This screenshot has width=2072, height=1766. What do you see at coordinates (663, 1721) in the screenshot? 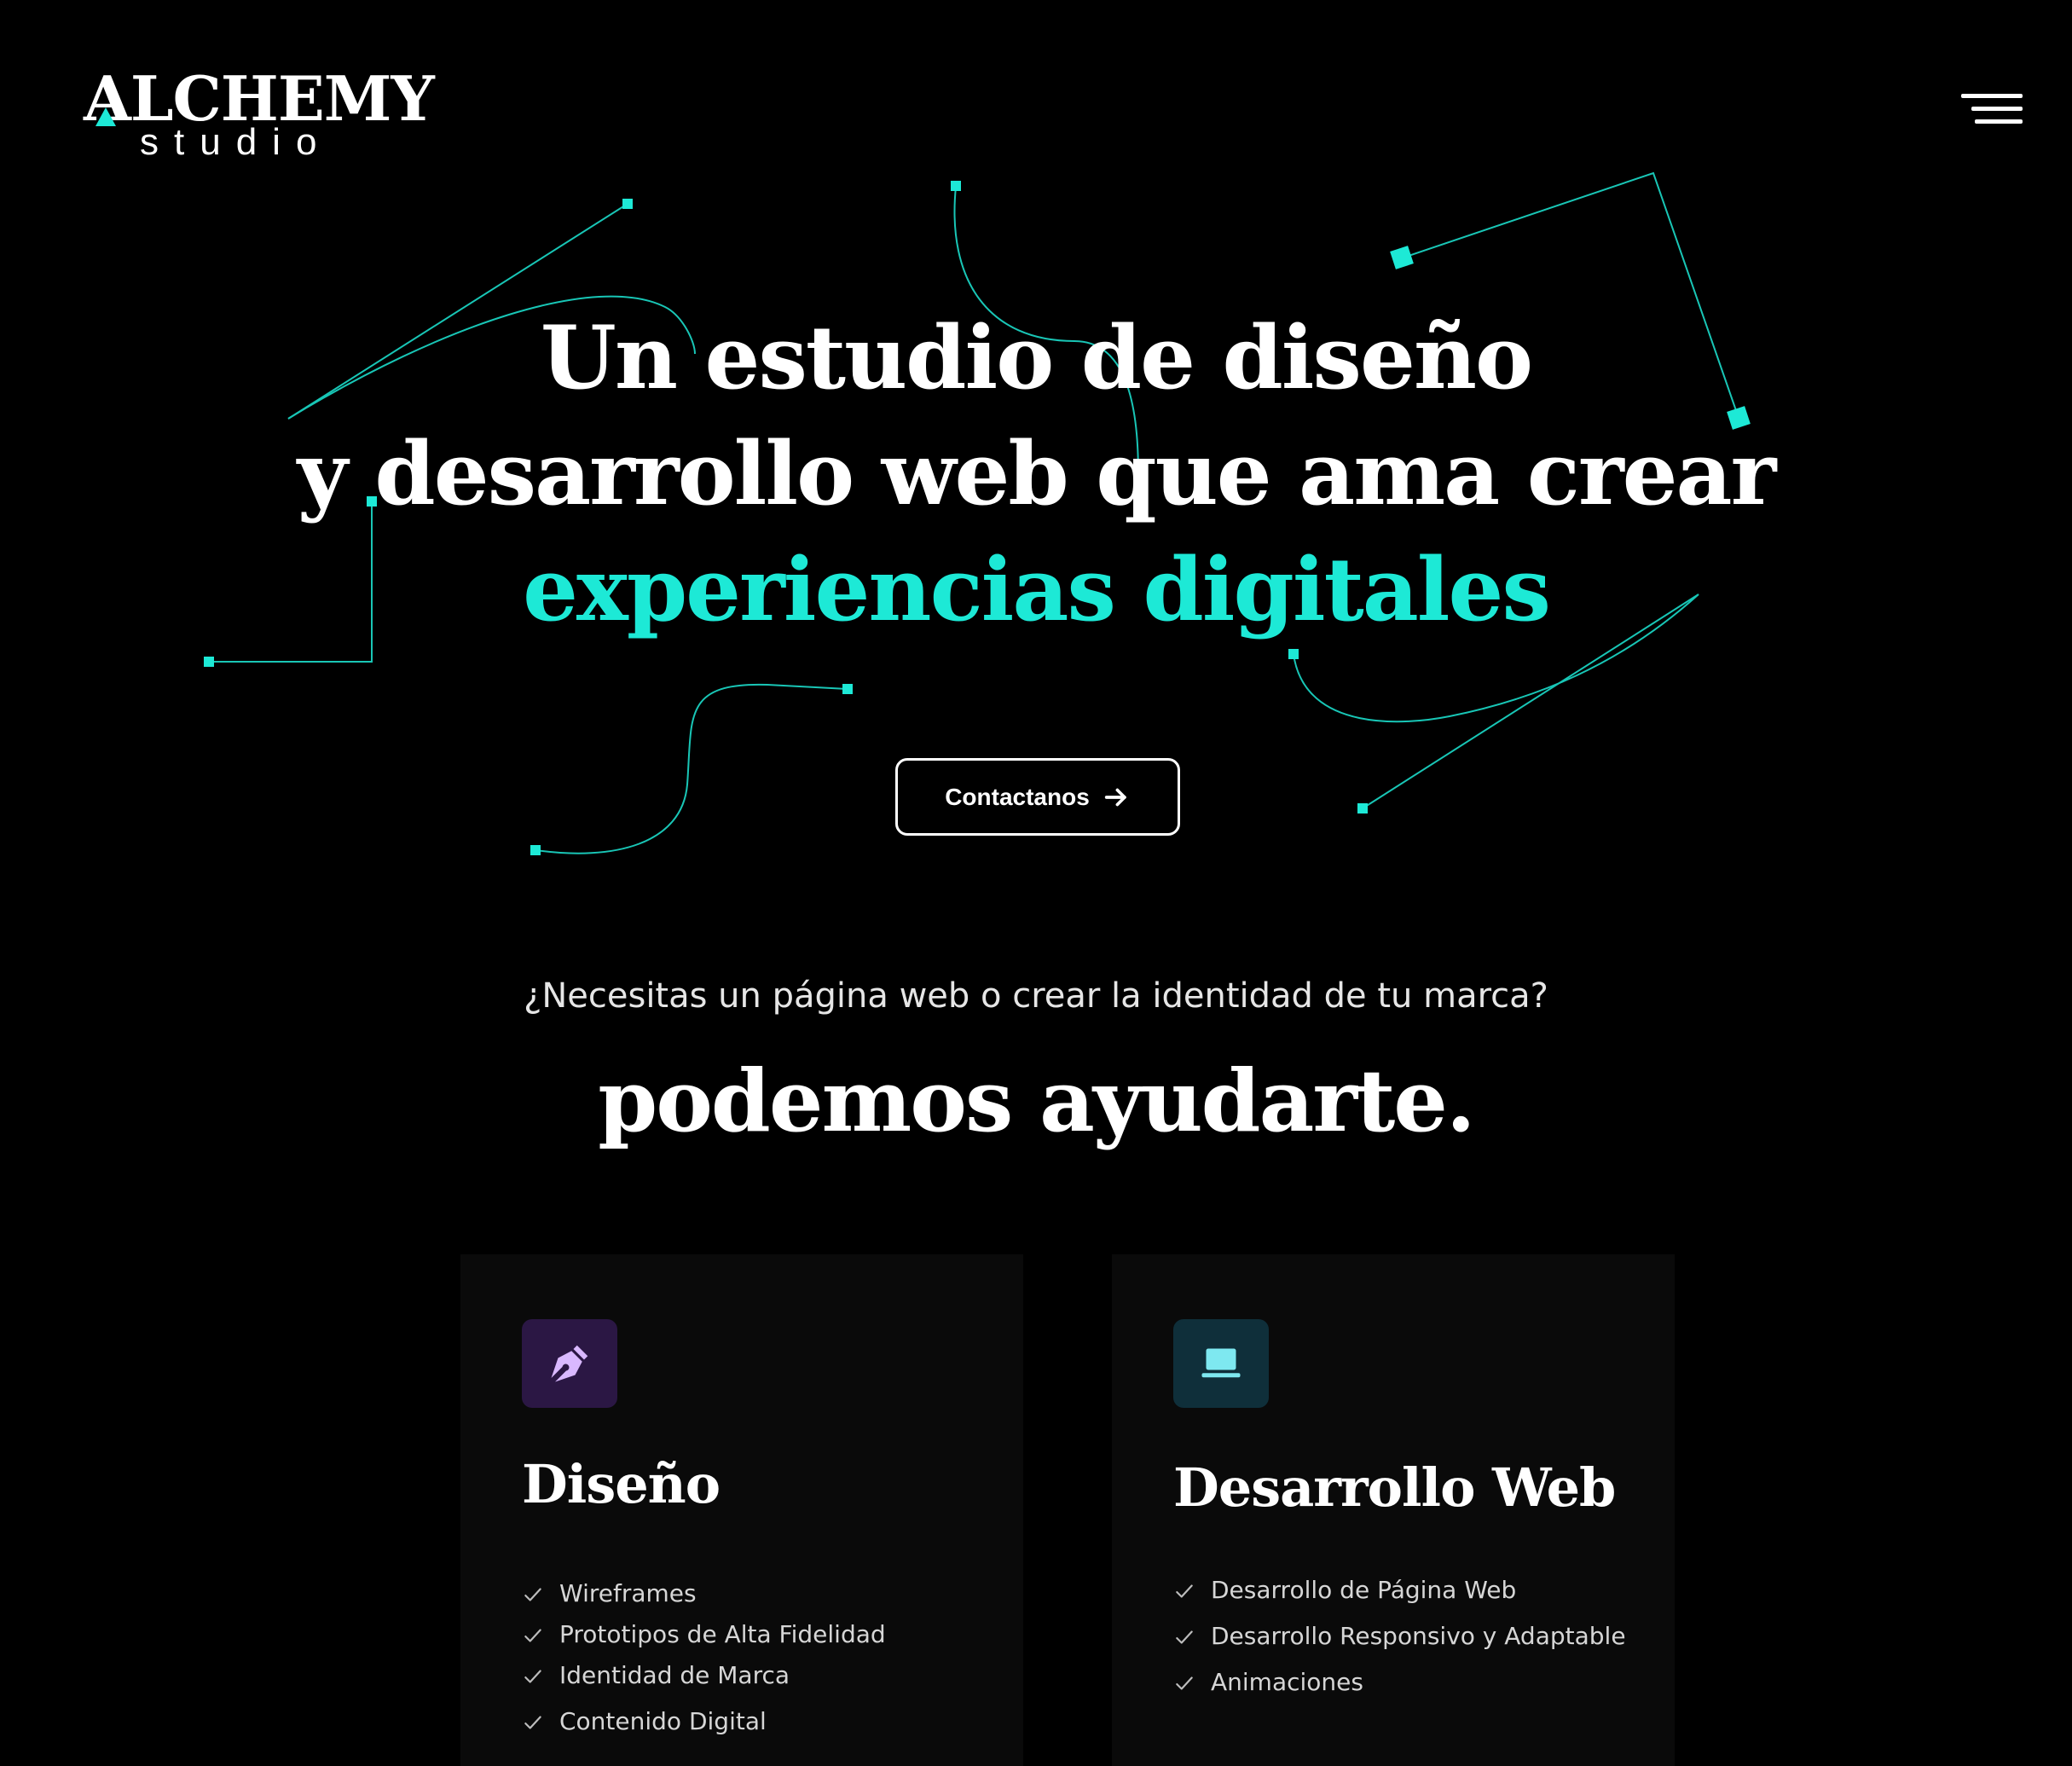
I see `feature-item-label: Contenido Digital` at bounding box center [663, 1721].